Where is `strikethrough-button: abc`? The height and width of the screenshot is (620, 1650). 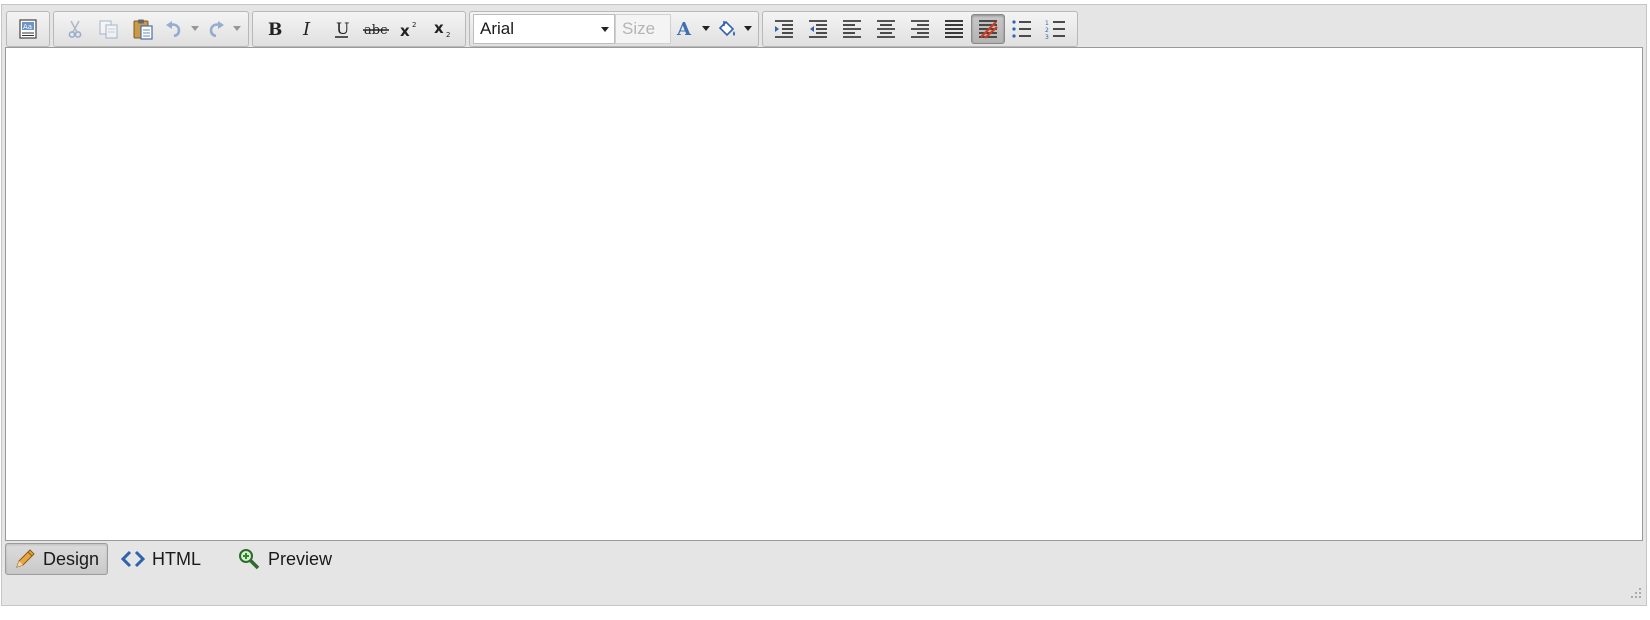 strikethrough-button: abc is located at coordinates (376, 29).